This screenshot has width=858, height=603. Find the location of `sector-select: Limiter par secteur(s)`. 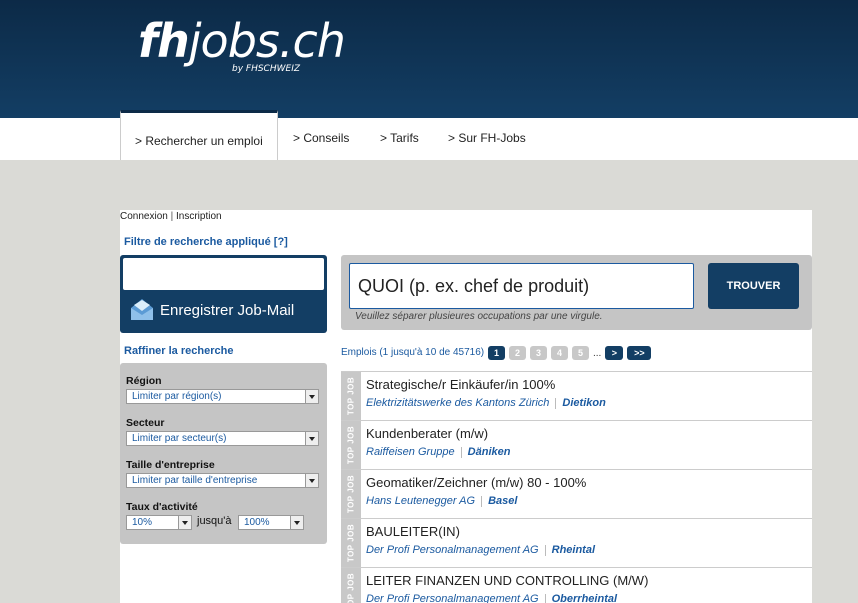

sector-select: Limiter par secteur(s) is located at coordinates (222, 438).